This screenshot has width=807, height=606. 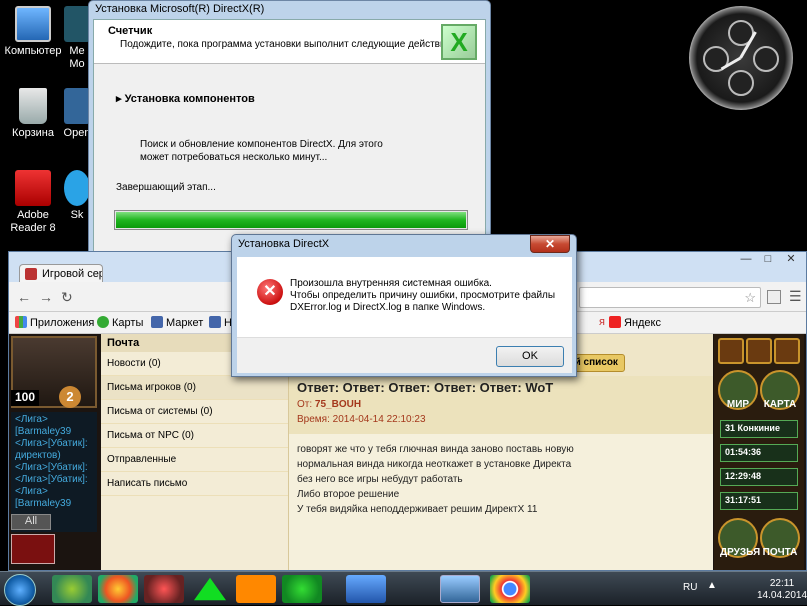 I want to click on open-icon, so click(x=77, y=106).